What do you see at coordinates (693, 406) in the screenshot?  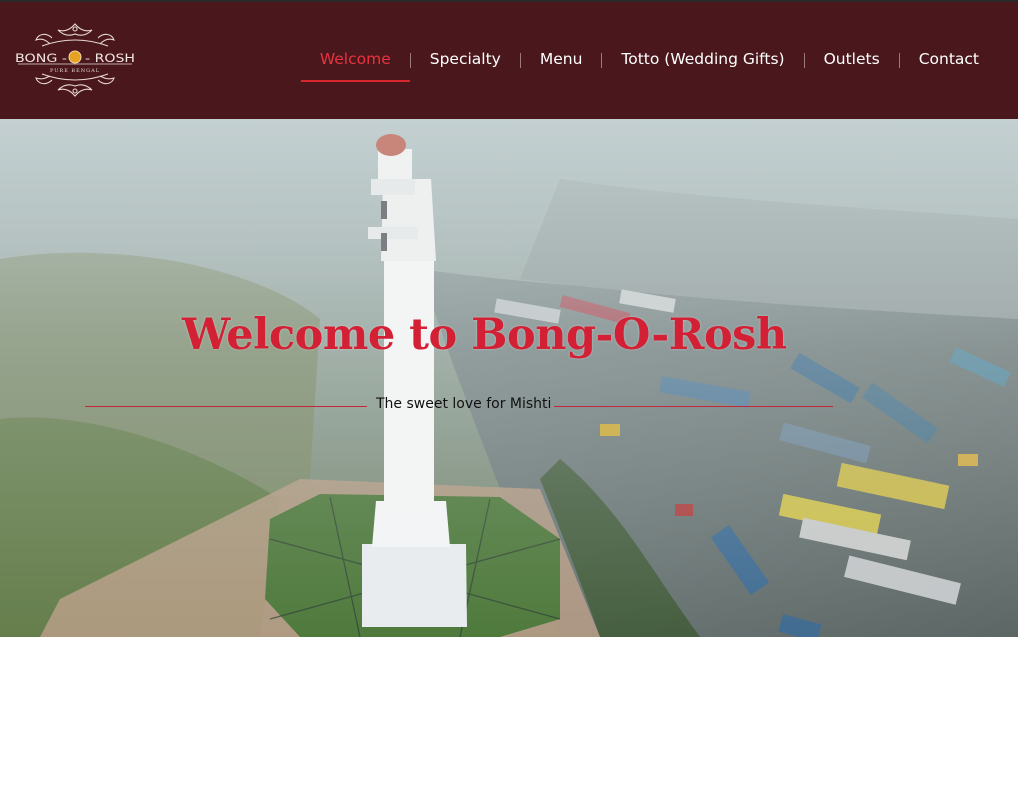 I see `decorative-divider-right` at bounding box center [693, 406].